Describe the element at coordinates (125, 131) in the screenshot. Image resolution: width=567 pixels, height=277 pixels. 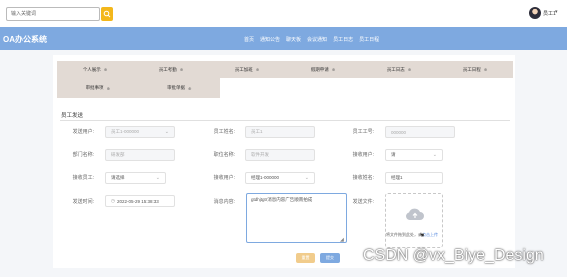
I see `sender-value: 员工1-000000` at that location.